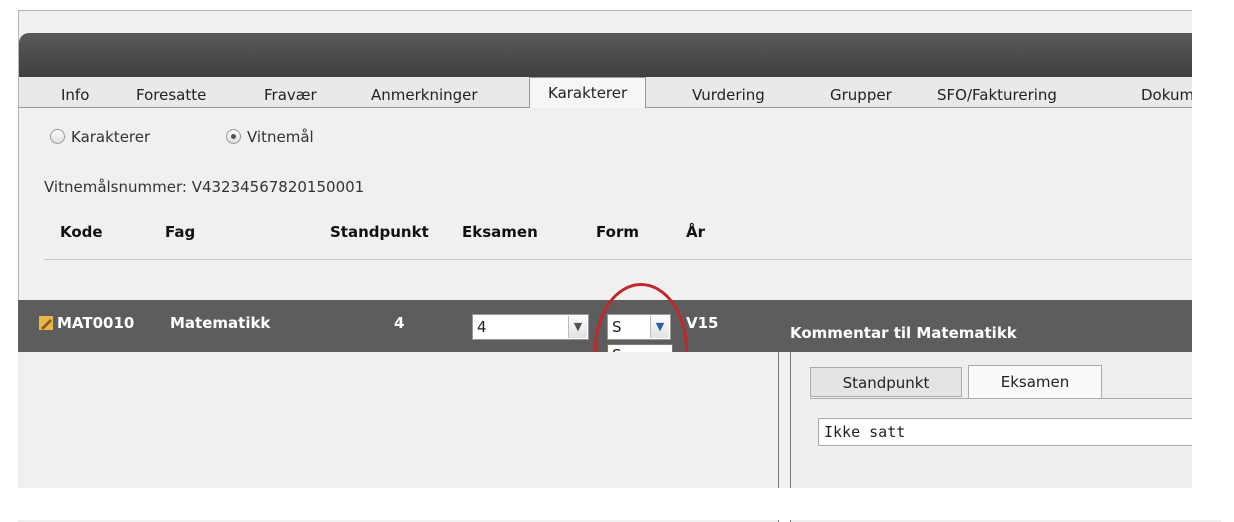 This screenshot has height=522, width=1234. What do you see at coordinates (57, 136) in the screenshot?
I see `radio-unchecked-icon` at bounding box center [57, 136].